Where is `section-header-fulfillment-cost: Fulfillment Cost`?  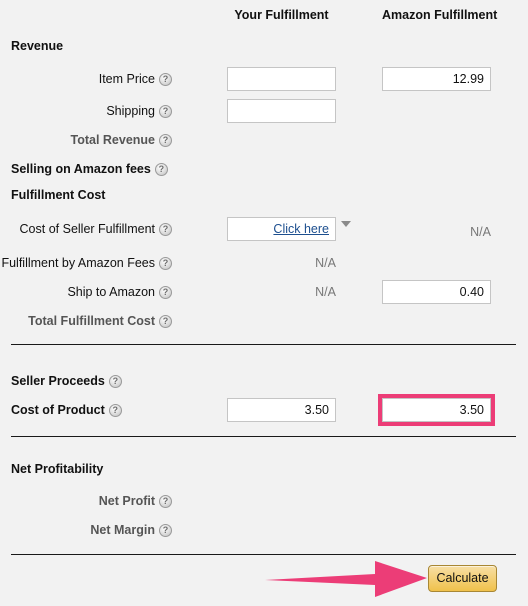
section-header-fulfillment-cost: Fulfillment Cost is located at coordinates (264, 195).